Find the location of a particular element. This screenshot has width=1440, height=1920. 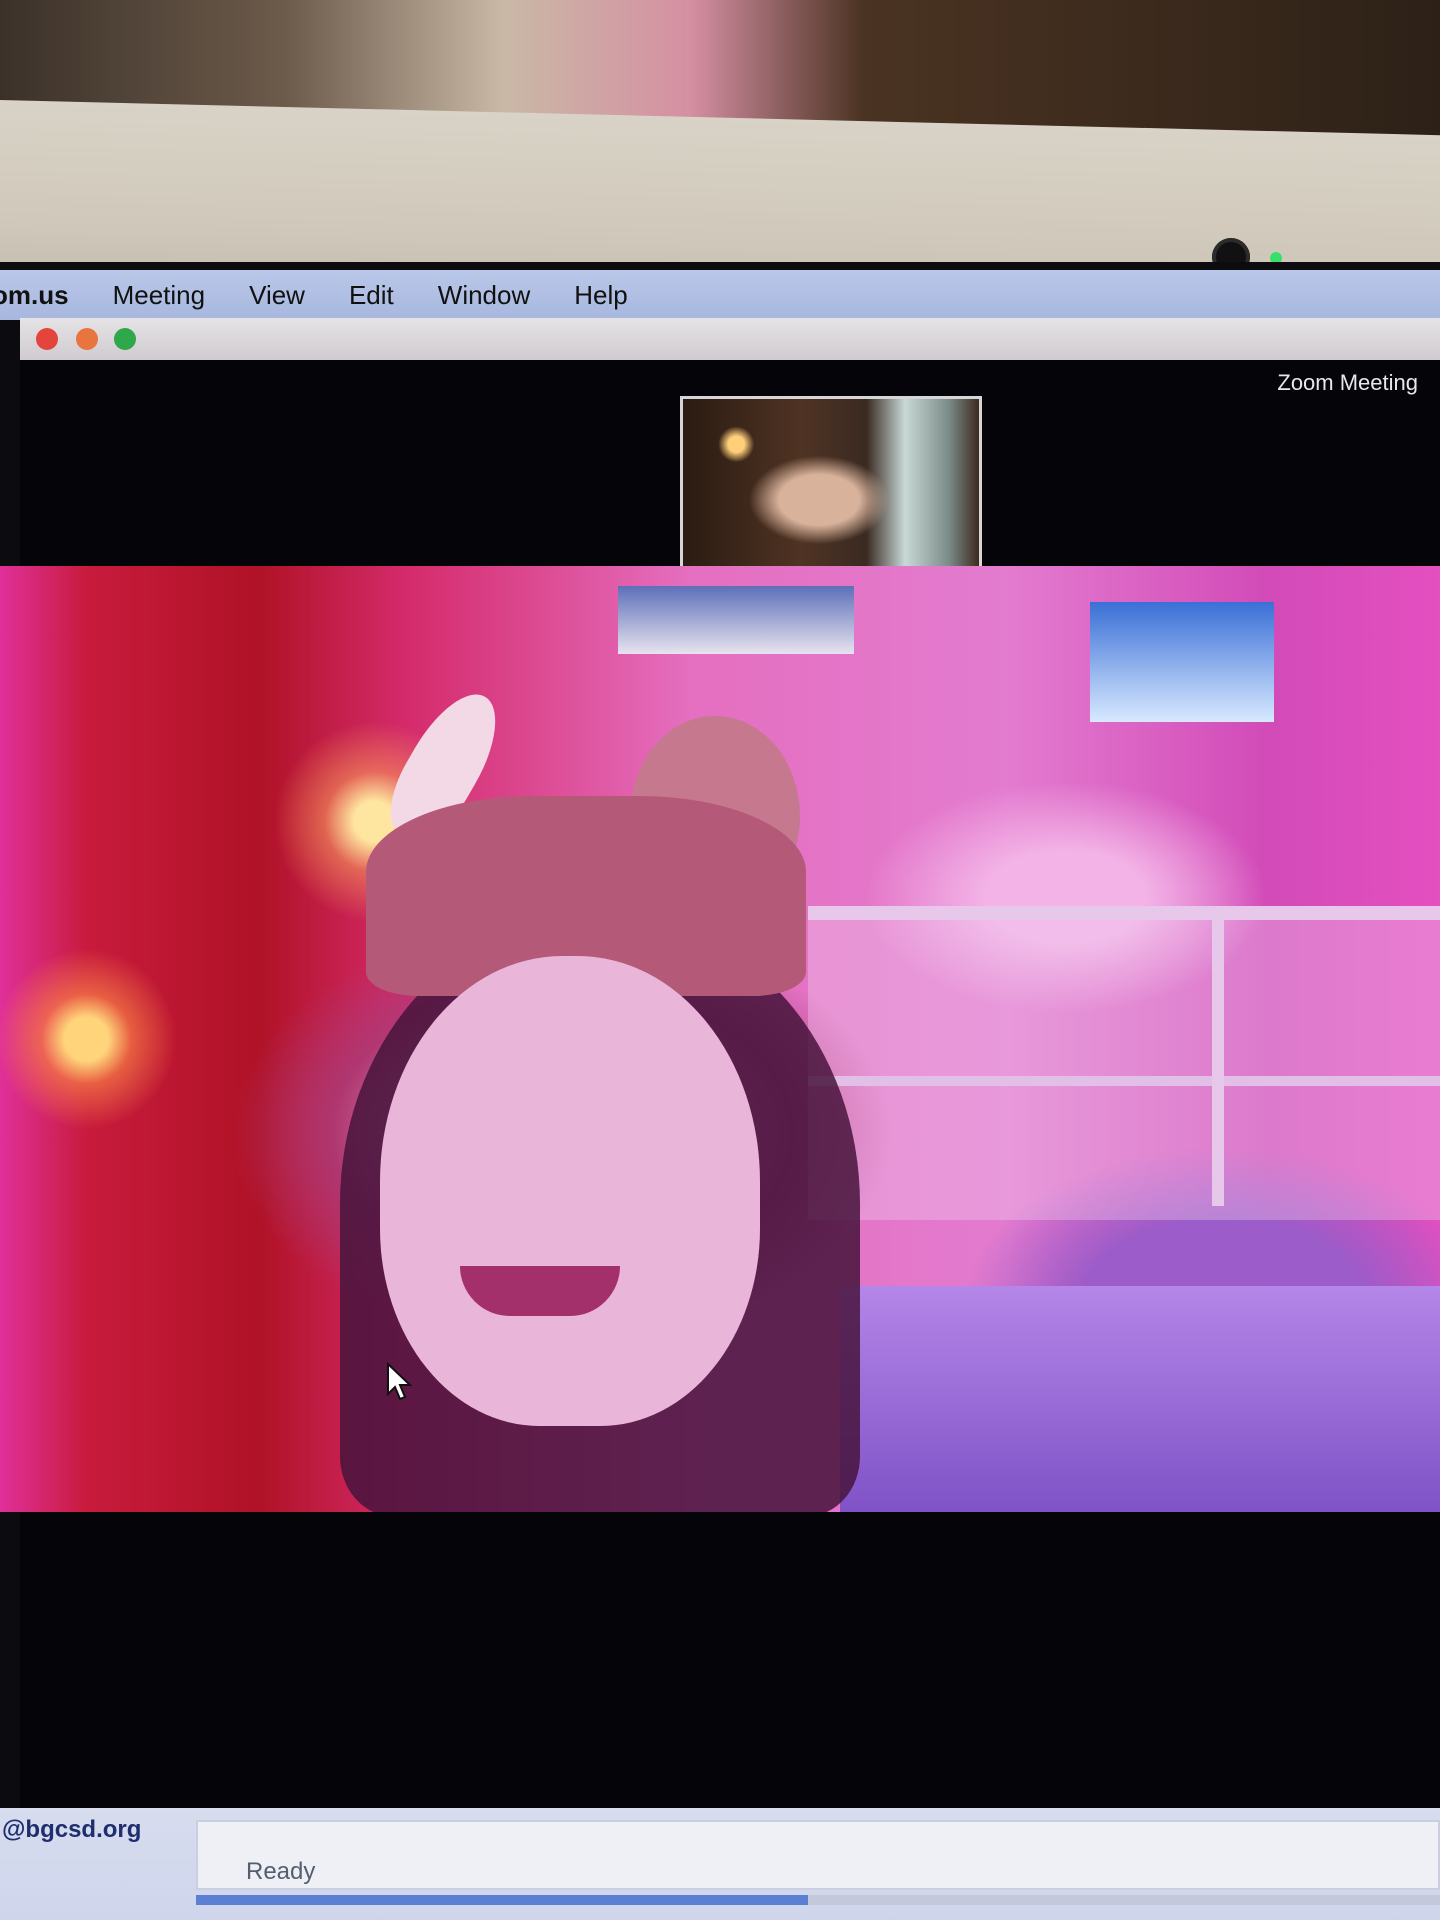

menu-bar: om.us Meeting View Edit Window Help is located at coordinates (720, 295).